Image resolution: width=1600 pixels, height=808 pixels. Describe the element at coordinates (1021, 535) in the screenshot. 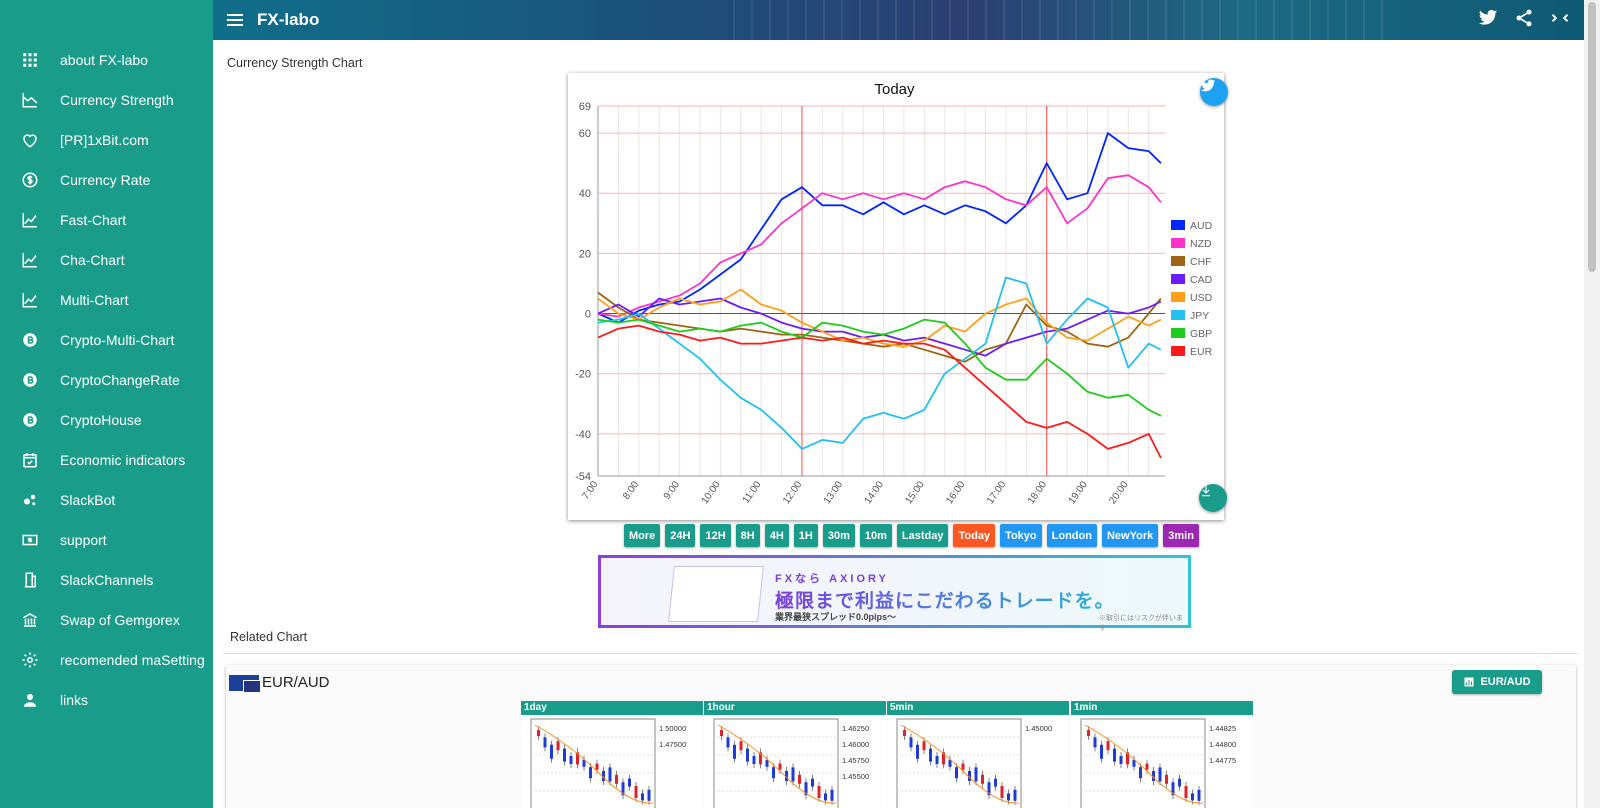

I see `range-button-tokyo: Tokyo` at that location.